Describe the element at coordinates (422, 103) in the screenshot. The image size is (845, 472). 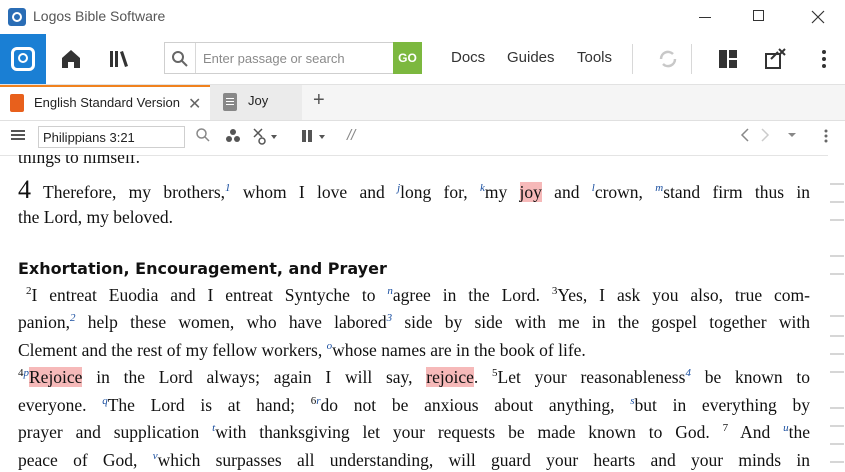
I see `tab-bar: English Standard Version ✕ Joy +` at that location.